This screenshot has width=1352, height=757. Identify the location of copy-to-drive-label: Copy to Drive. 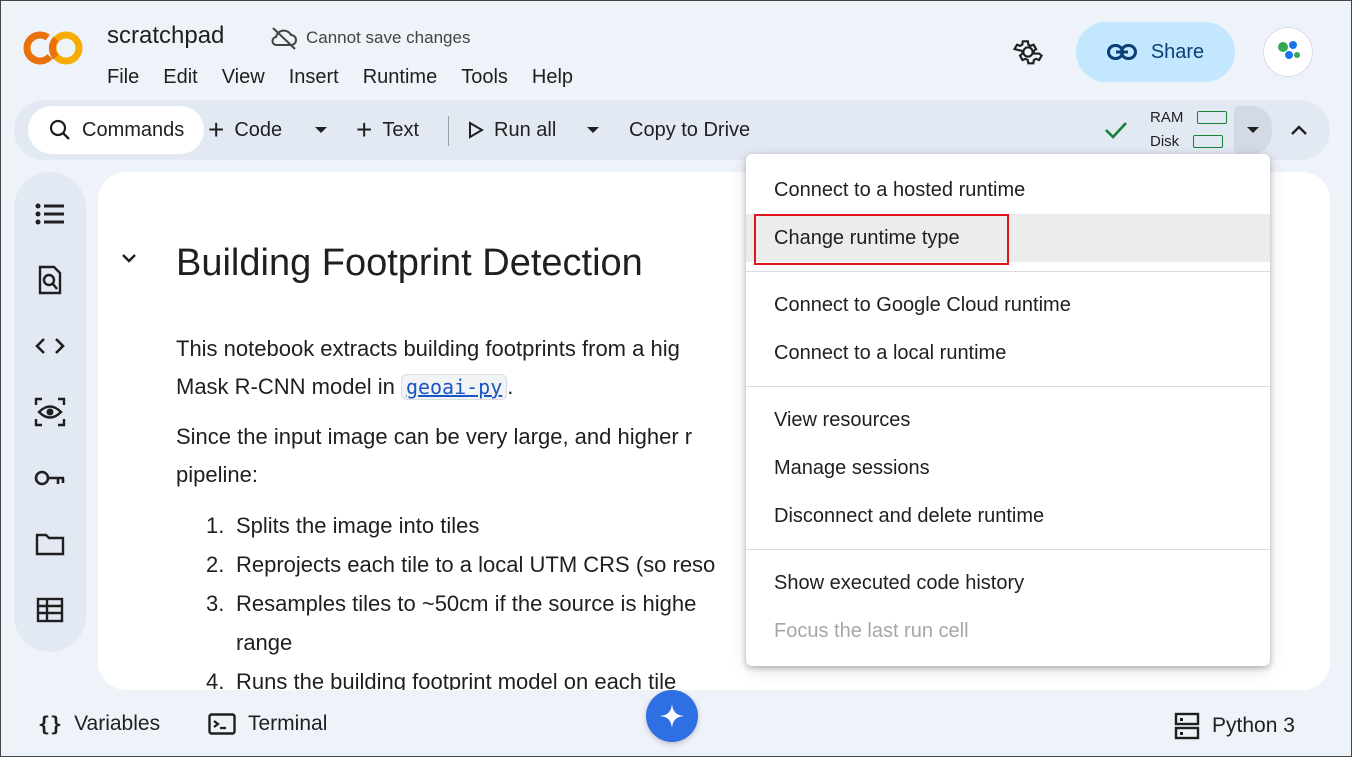
(690, 129).